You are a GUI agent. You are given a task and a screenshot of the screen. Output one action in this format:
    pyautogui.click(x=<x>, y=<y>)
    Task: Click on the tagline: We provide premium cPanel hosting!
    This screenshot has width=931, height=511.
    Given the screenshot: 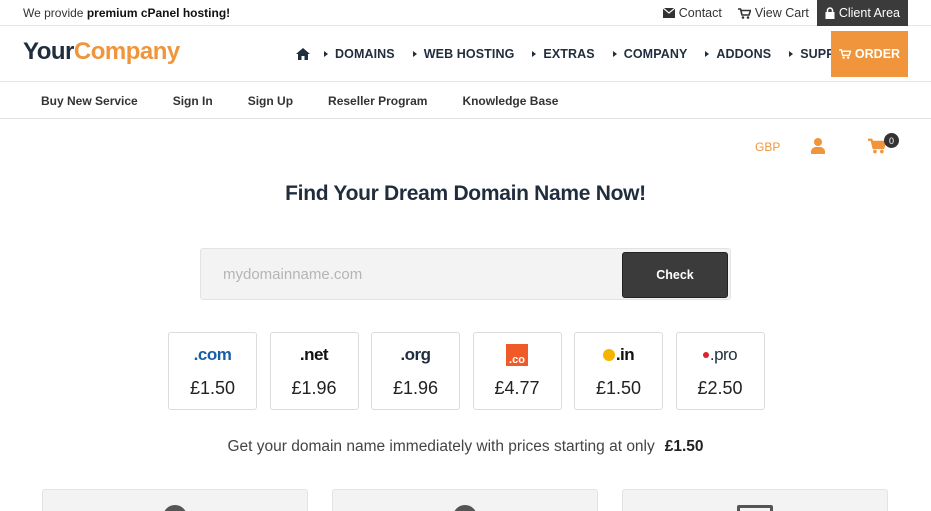 What is the action you would take?
    pyautogui.click(x=126, y=13)
    